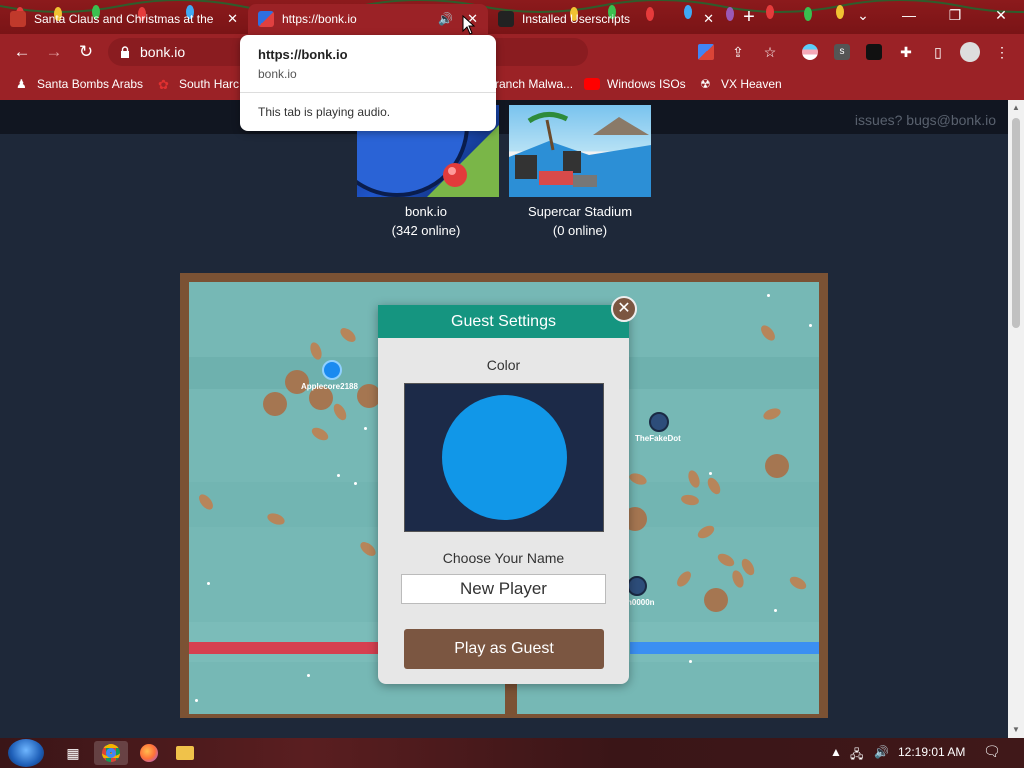 Image resolution: width=1024 pixels, height=768 pixels. Describe the element at coordinates (368, 19) in the screenshot. I see `tab-bonk: https://bonk.io 🔊 ✕` at that location.